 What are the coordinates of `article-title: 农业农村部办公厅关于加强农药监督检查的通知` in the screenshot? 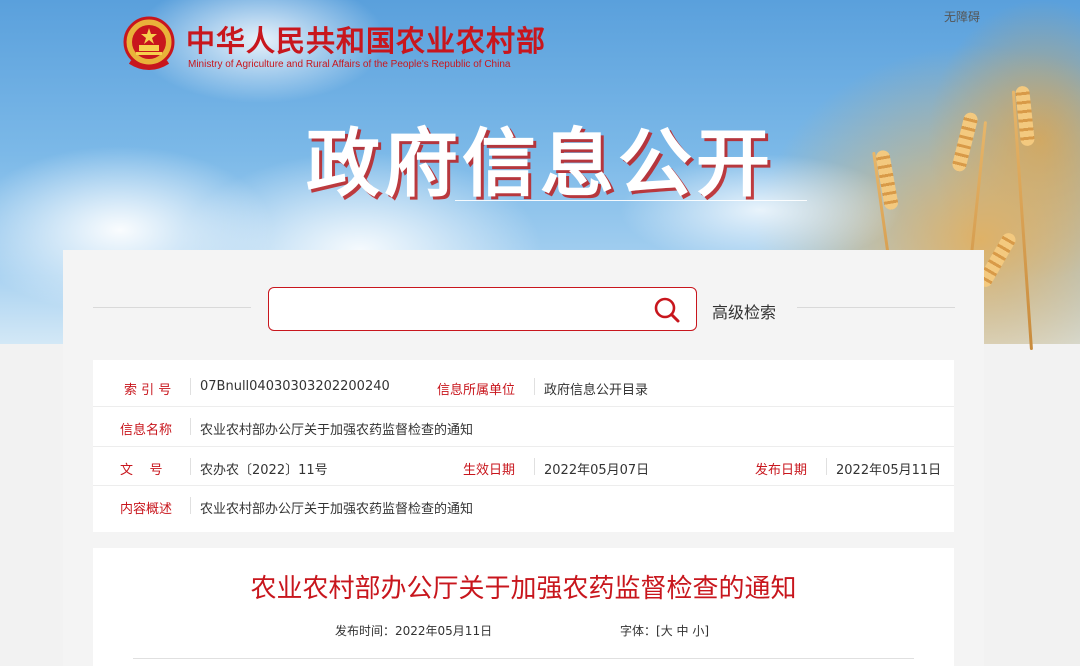 It's located at (523, 589).